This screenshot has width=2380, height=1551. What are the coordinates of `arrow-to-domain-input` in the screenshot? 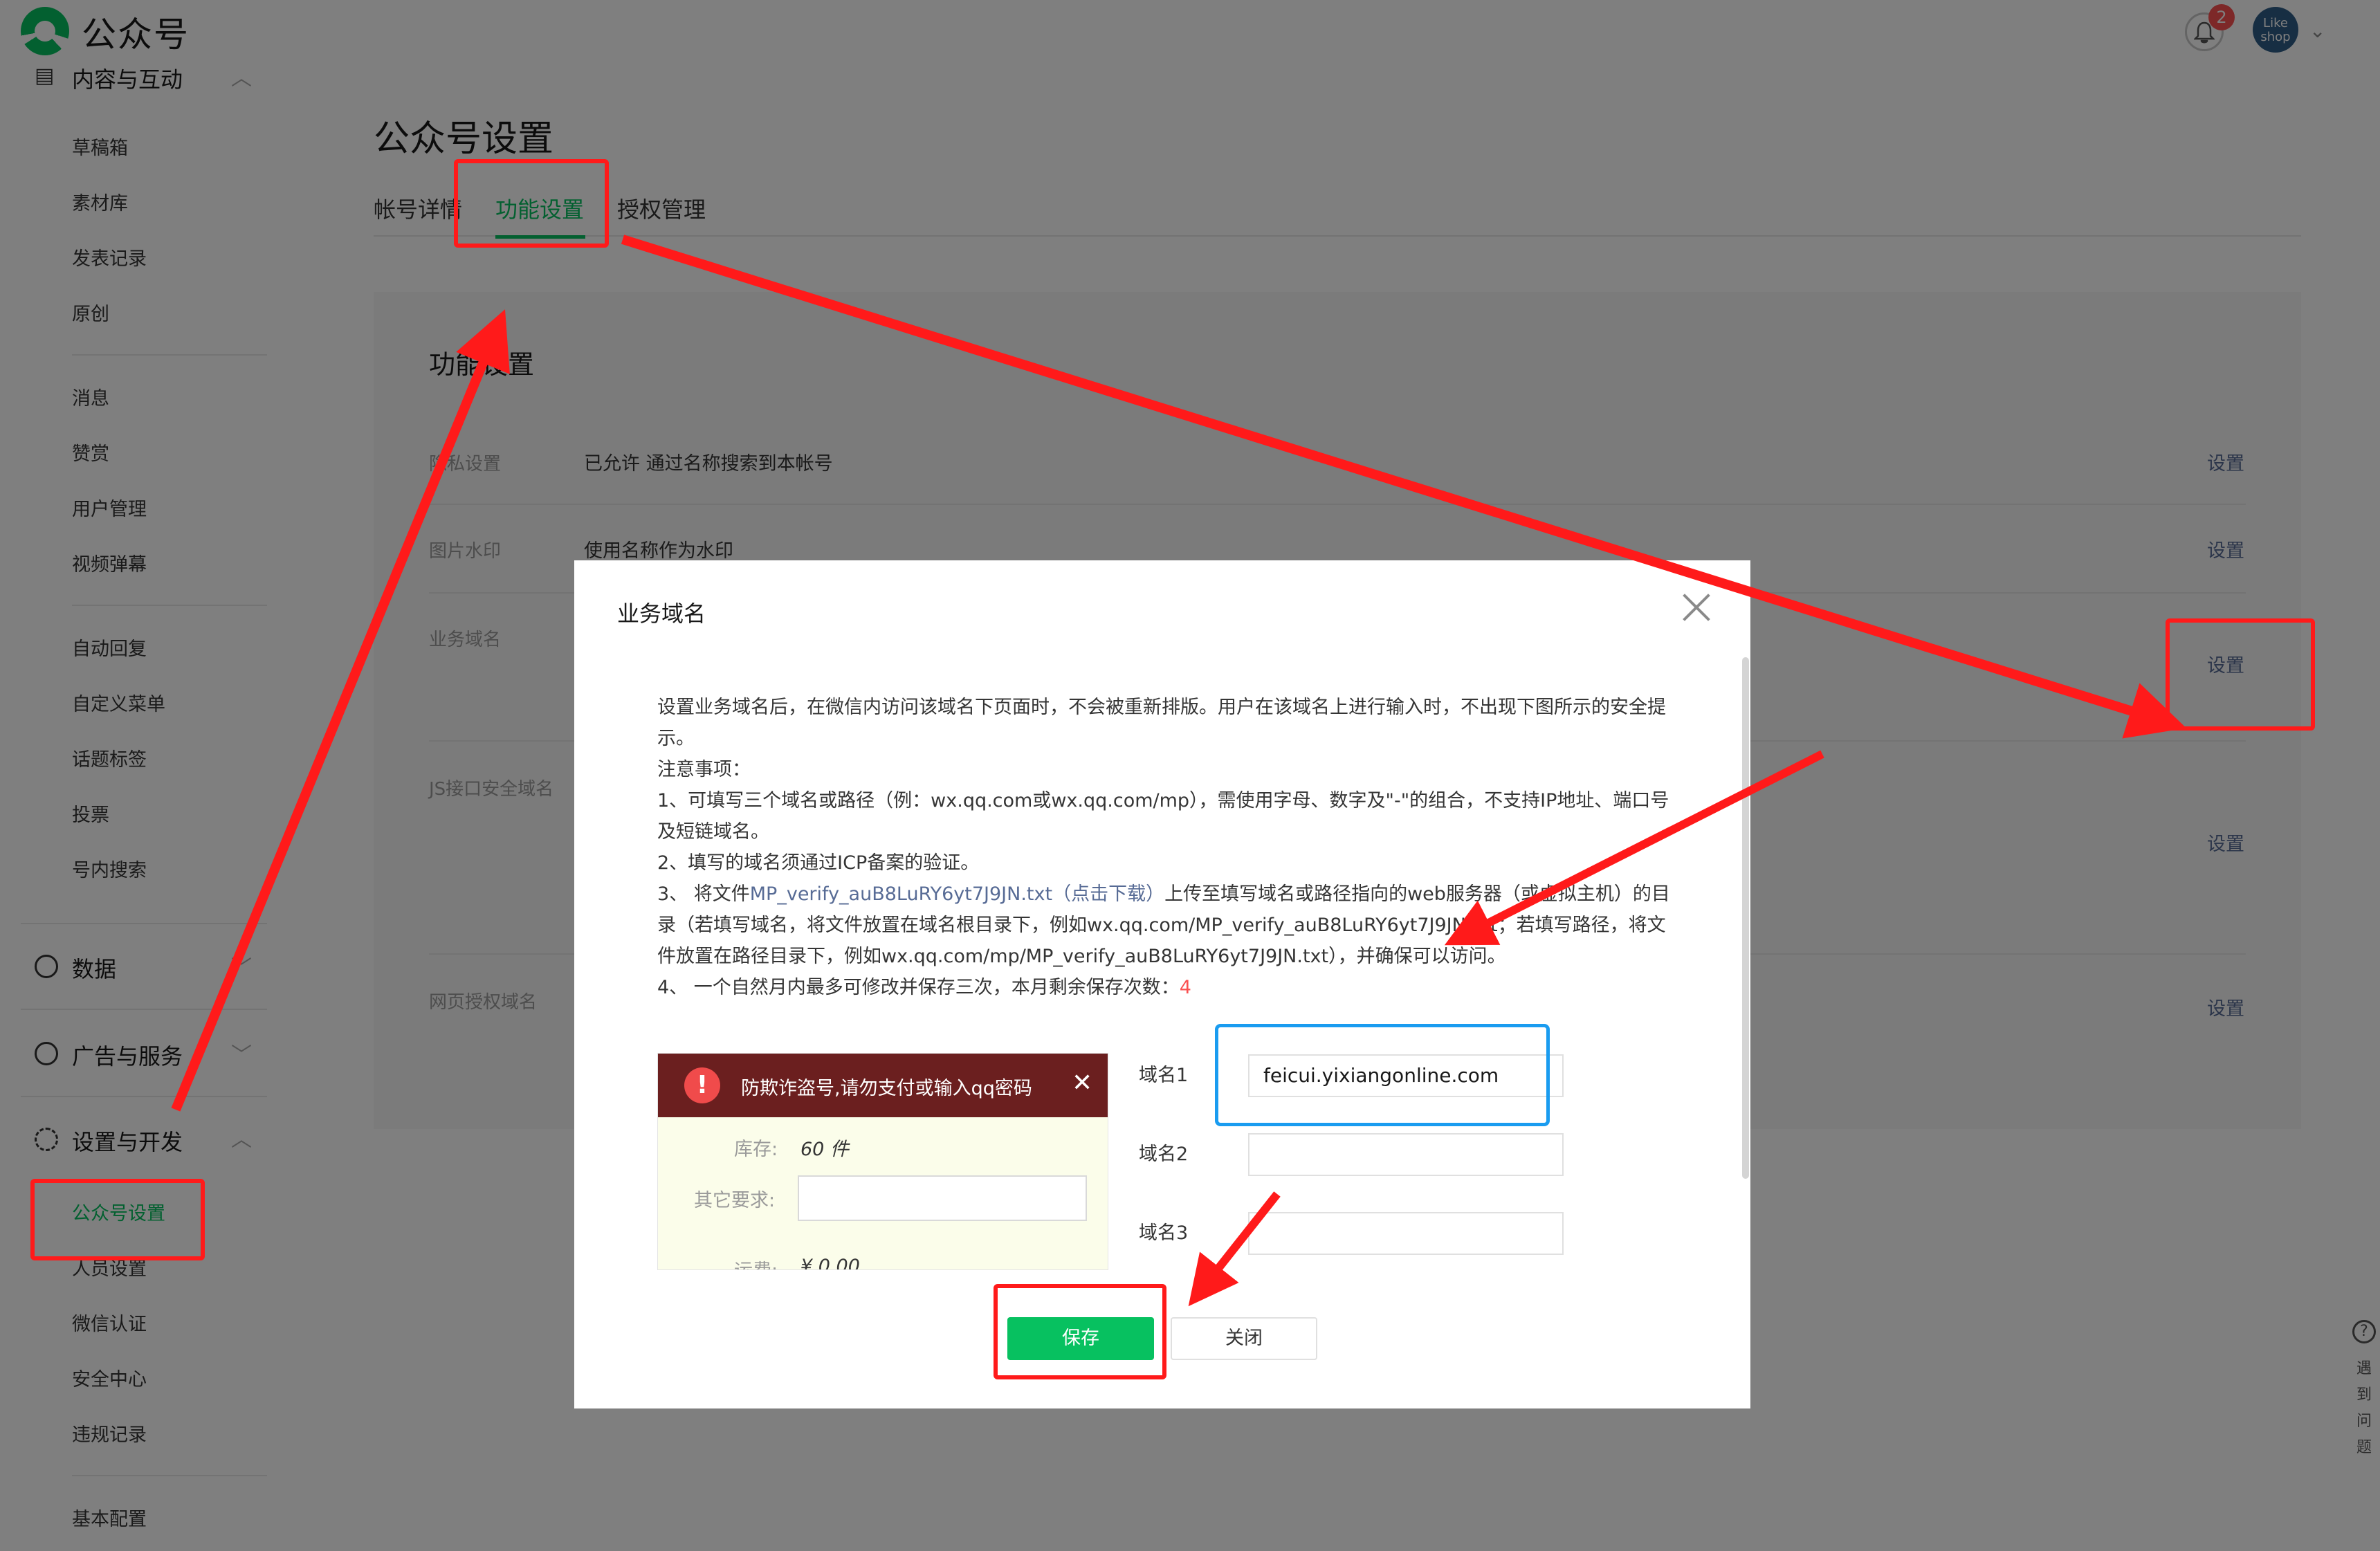 It's located at (1634, 848).